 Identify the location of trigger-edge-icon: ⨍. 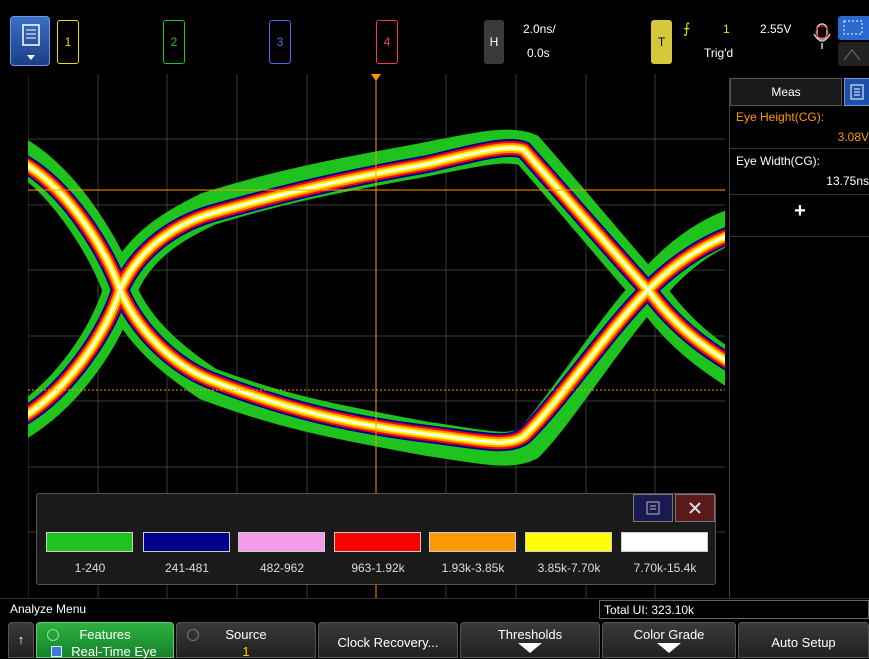
(687, 28).